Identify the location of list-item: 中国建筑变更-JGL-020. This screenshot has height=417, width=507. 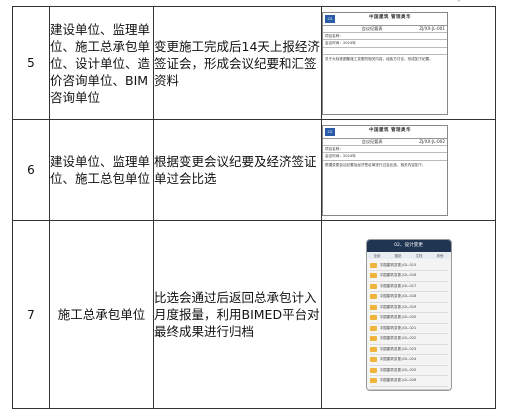
(408, 318).